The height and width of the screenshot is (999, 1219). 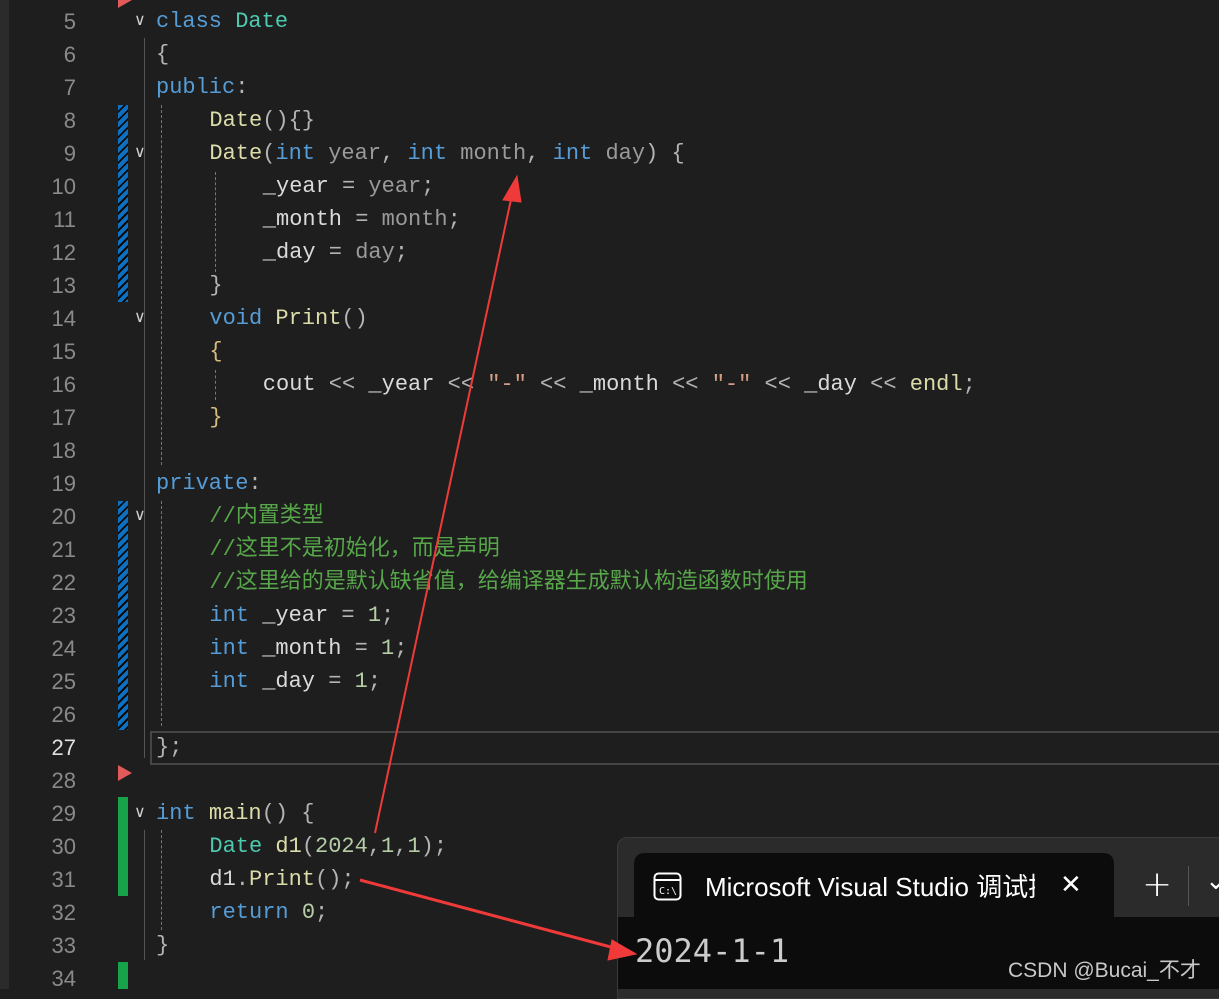 I want to click on arrow-print-to-output, so click(x=498, y=919).